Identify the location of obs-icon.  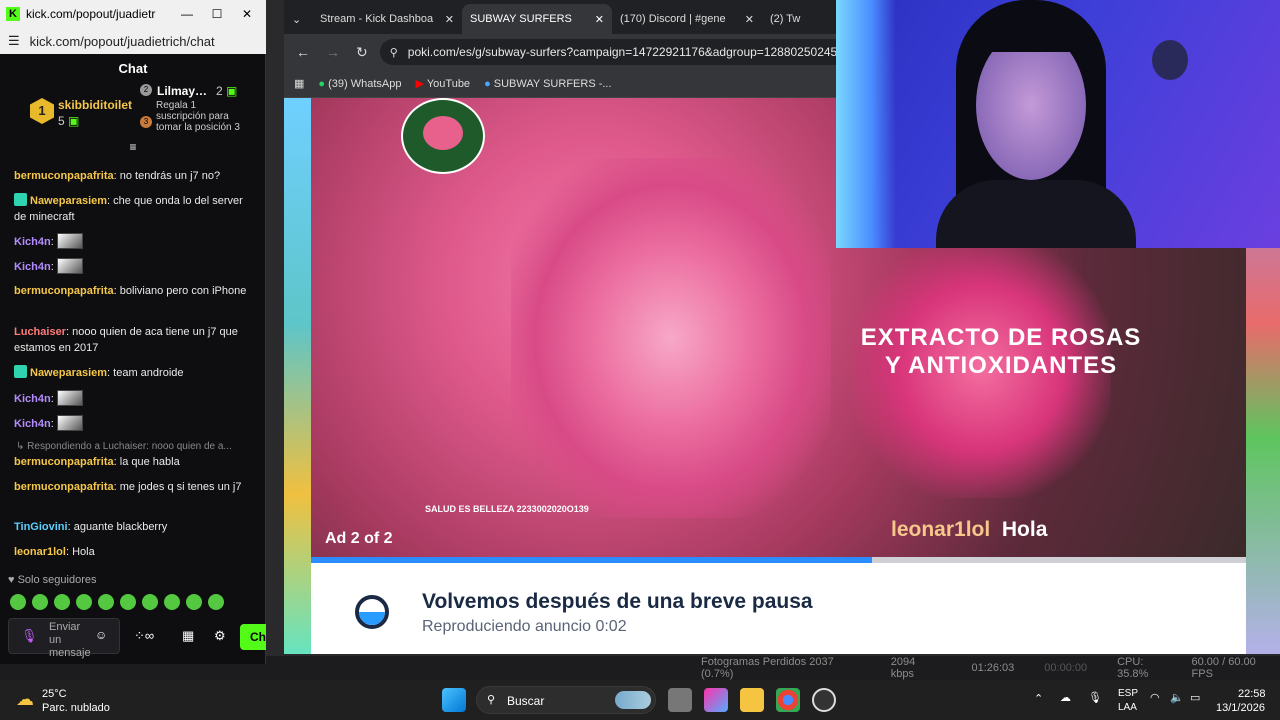
(824, 700).